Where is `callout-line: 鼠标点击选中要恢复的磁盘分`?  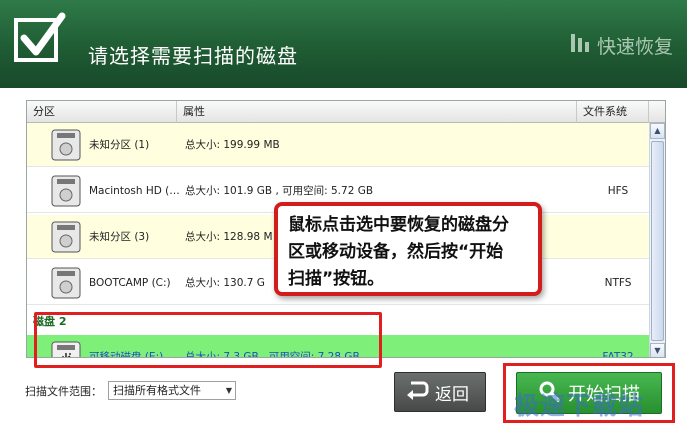 callout-line: 鼠标点击选中要恢复的磁盘分 is located at coordinates (398, 225).